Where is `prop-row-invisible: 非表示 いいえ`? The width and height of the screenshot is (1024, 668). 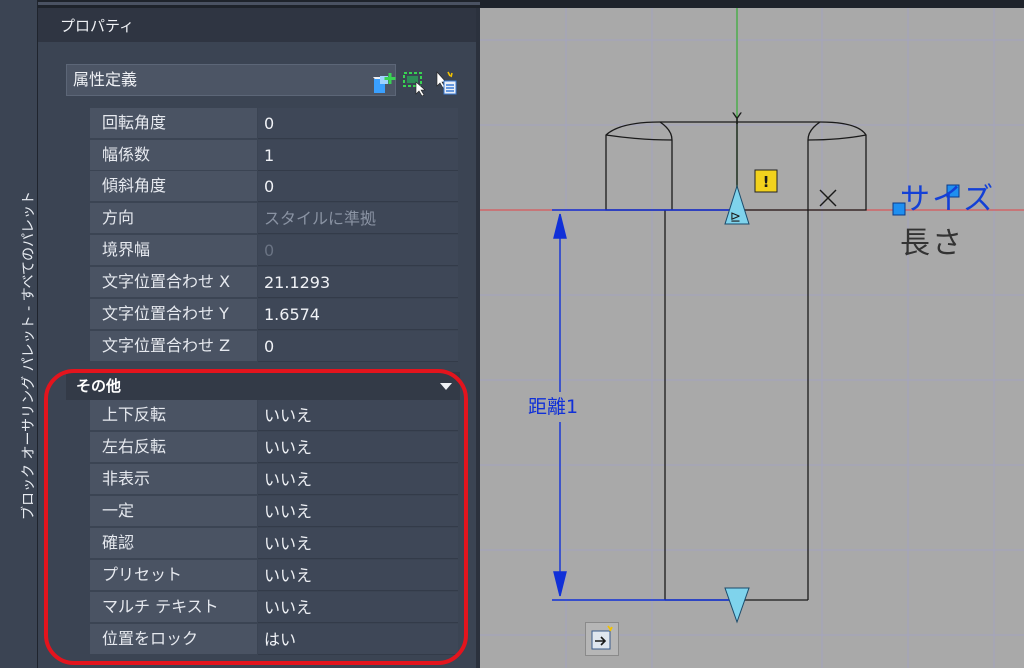 prop-row-invisible: 非表示 いいえ is located at coordinates (275, 479).